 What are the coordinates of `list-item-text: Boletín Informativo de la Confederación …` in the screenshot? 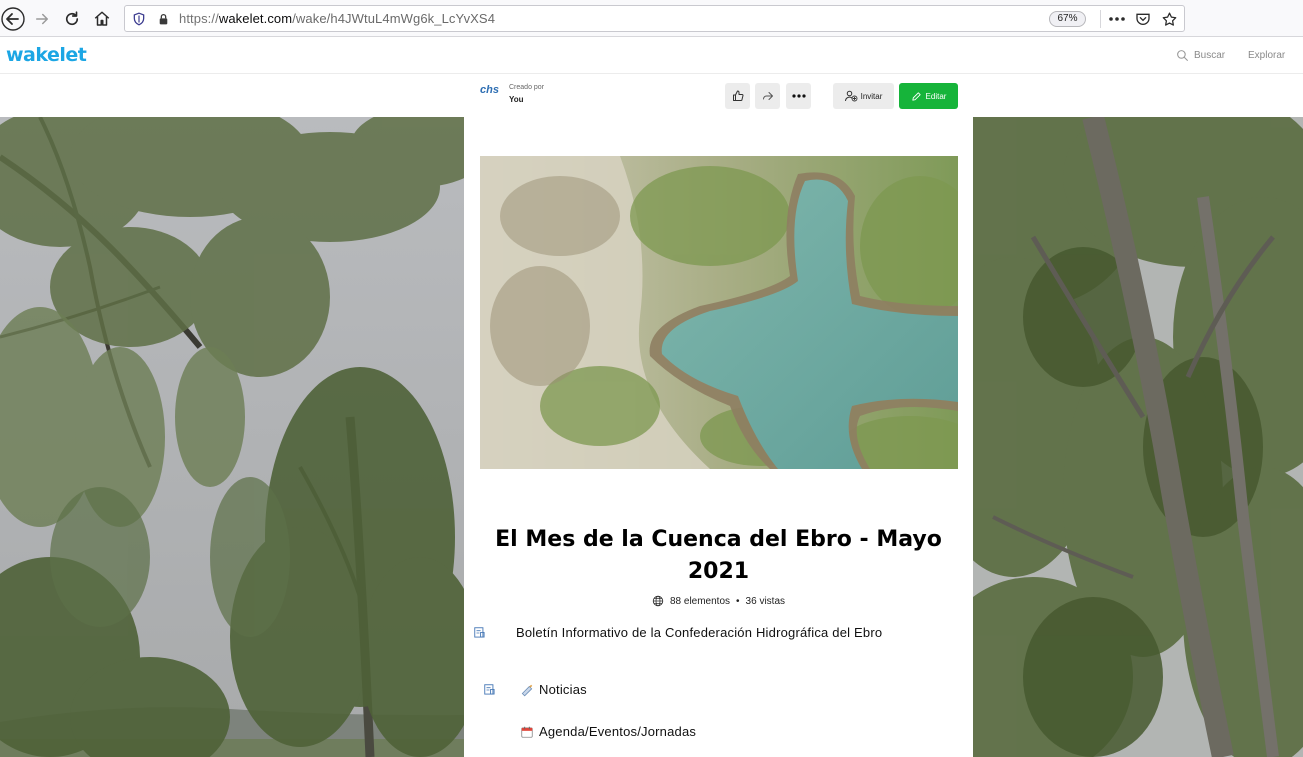 It's located at (699, 632).